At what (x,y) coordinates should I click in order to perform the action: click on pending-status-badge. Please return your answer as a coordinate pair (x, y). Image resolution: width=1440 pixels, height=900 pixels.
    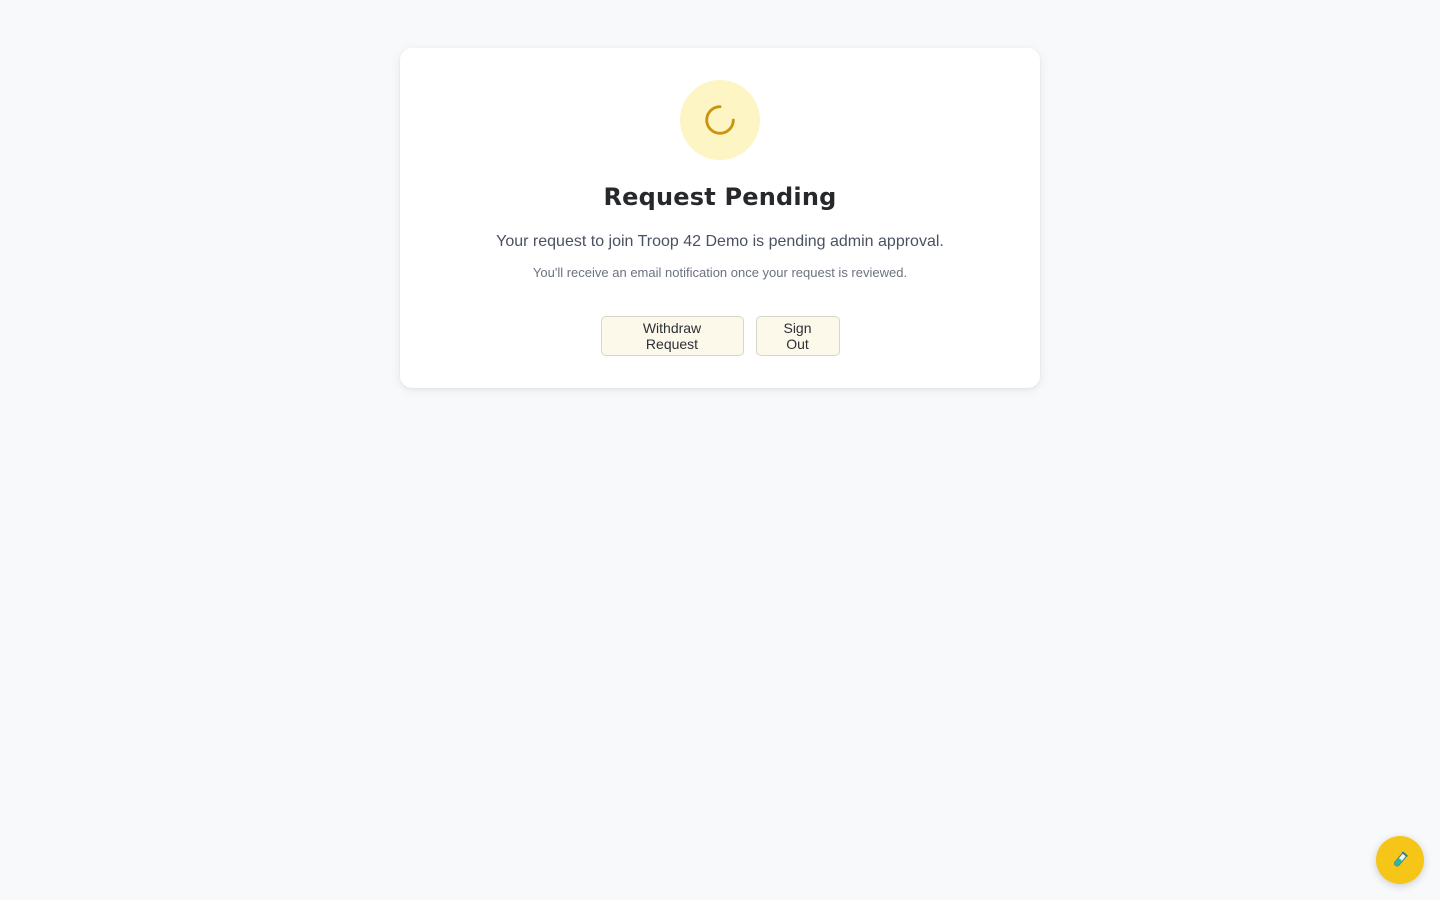
    Looking at the image, I should click on (720, 120).